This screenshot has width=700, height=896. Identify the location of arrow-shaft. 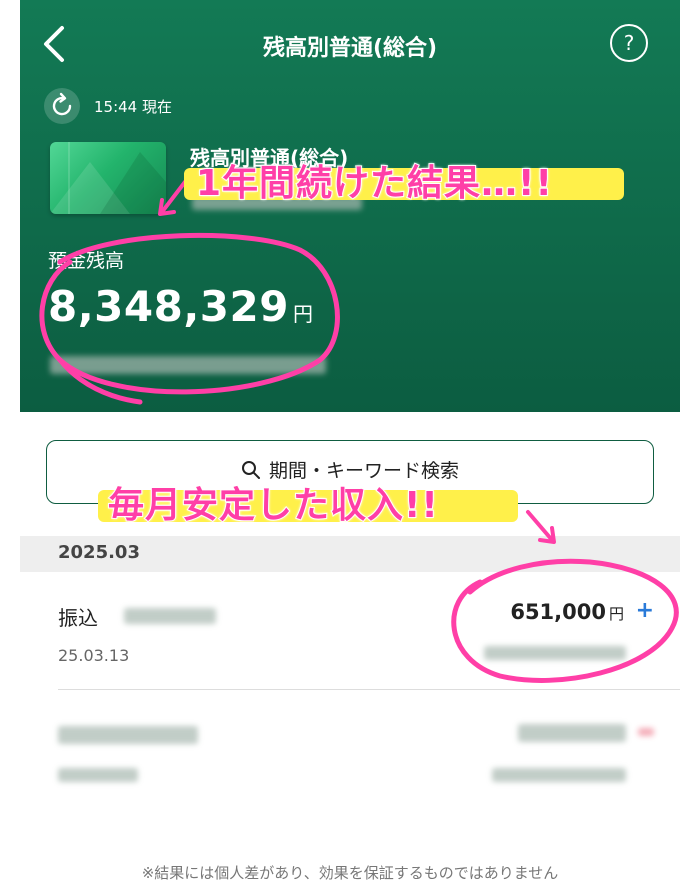
(540, 526).